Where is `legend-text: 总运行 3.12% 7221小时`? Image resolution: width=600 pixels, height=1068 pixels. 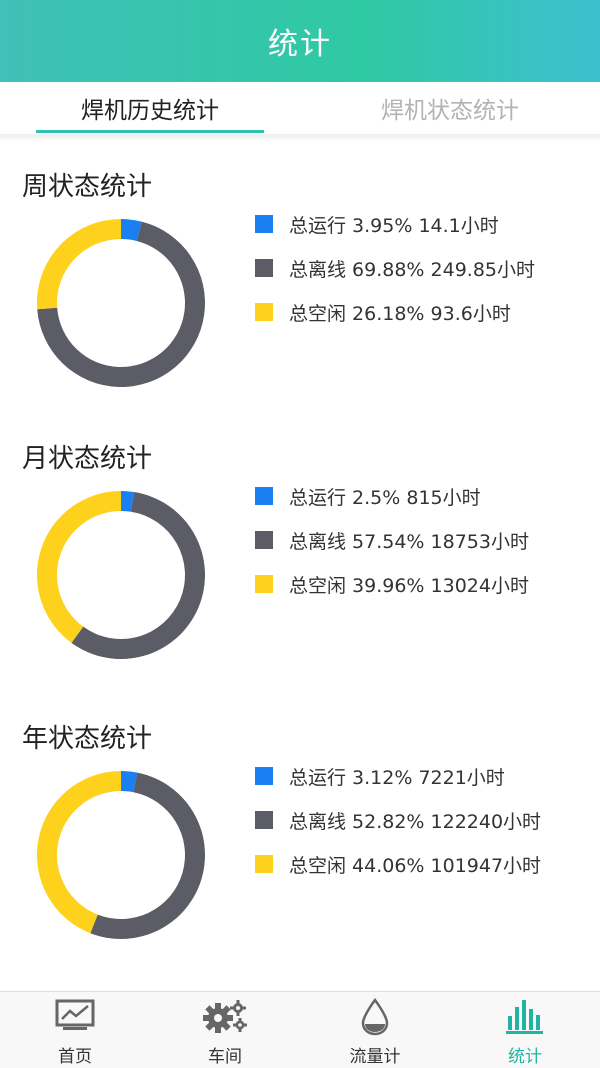
legend-text: 总运行 3.12% 7221小时 is located at coordinates (397, 777).